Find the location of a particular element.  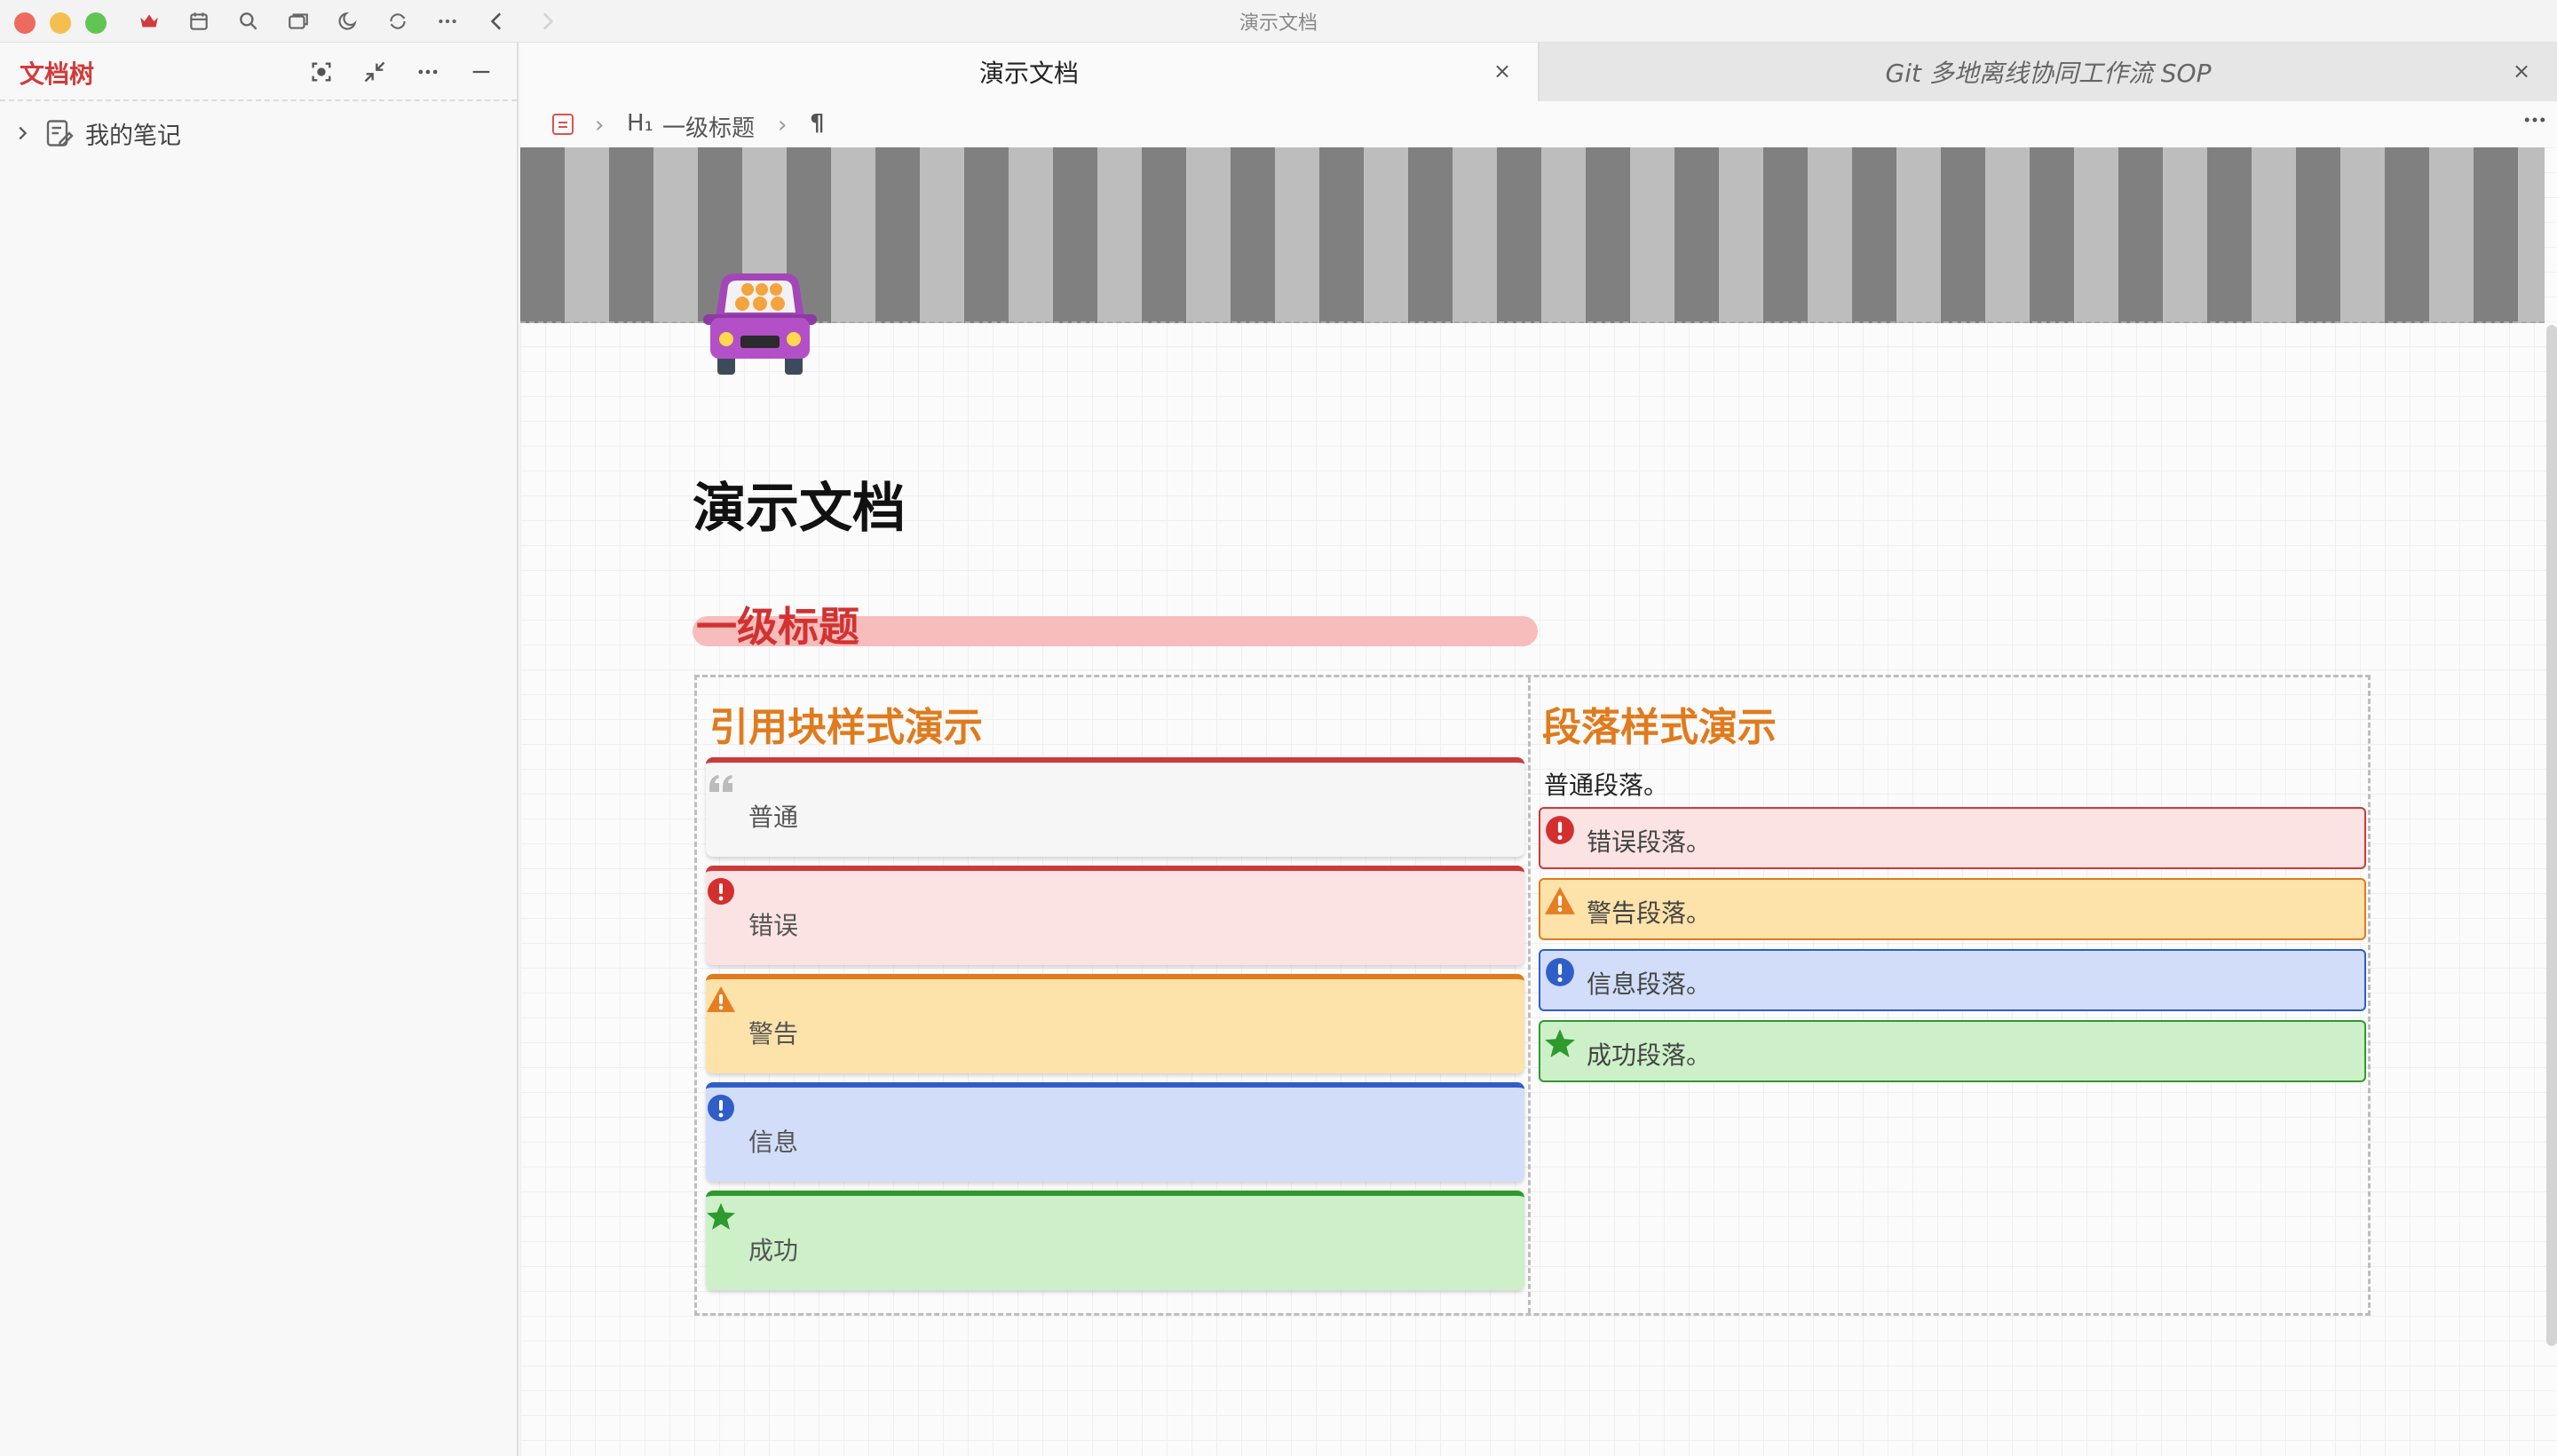

heading-1-text: 一级标题 is located at coordinates (777, 624).